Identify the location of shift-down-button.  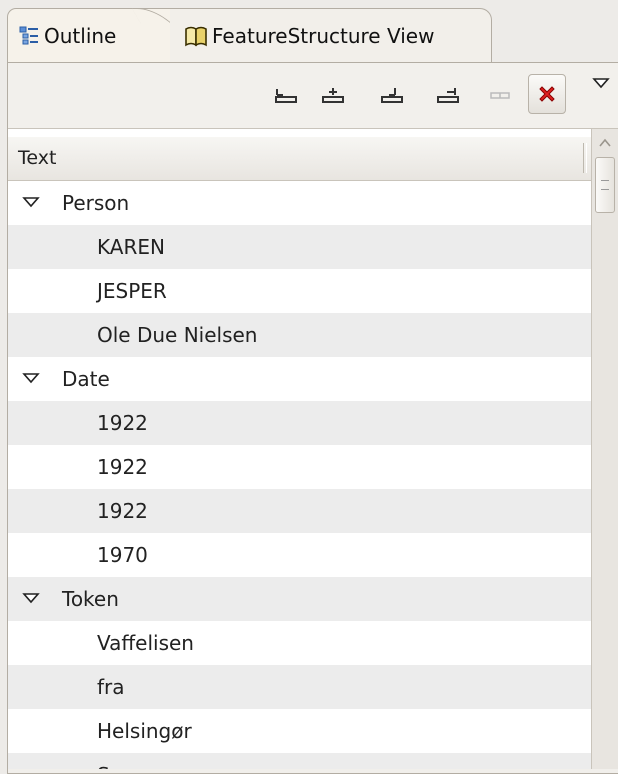
(448, 95).